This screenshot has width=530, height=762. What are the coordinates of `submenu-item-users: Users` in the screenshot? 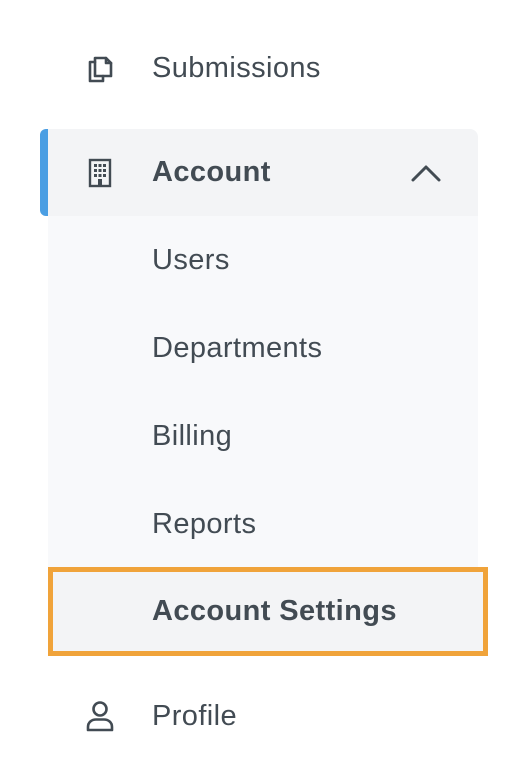 It's located at (263, 260).